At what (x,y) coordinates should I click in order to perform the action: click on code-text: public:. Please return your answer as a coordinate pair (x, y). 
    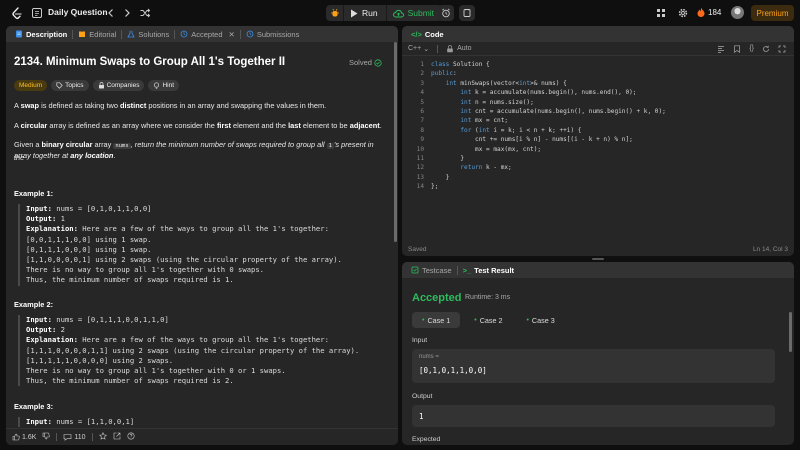
    Looking at the image, I should click on (444, 74).